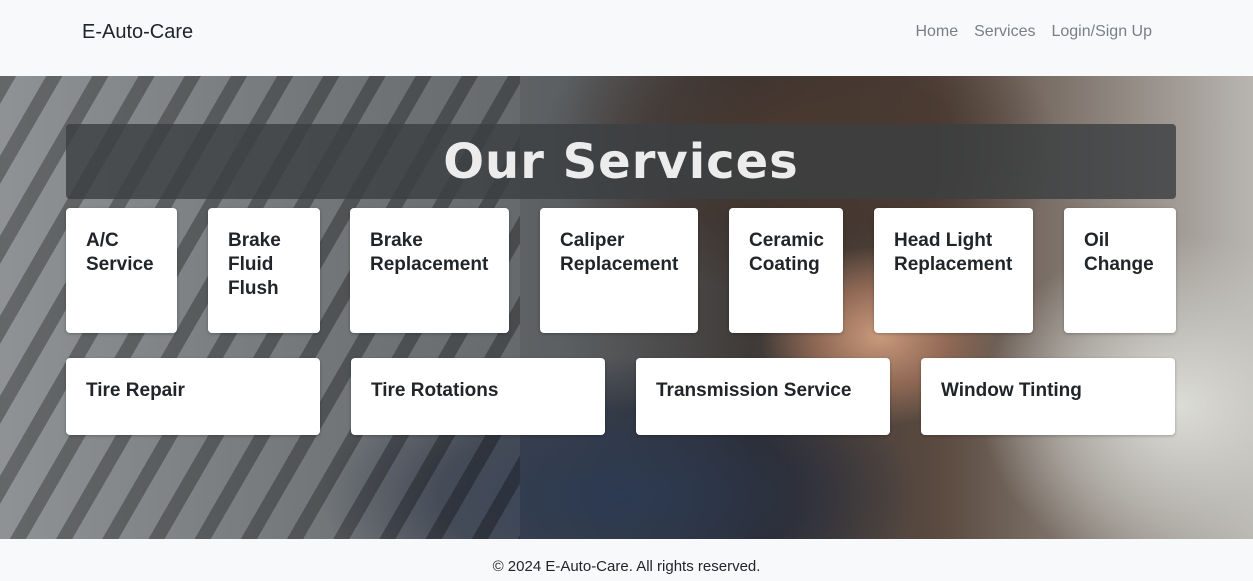  I want to click on service-card-label: Head Light Replacement, so click(953, 252).